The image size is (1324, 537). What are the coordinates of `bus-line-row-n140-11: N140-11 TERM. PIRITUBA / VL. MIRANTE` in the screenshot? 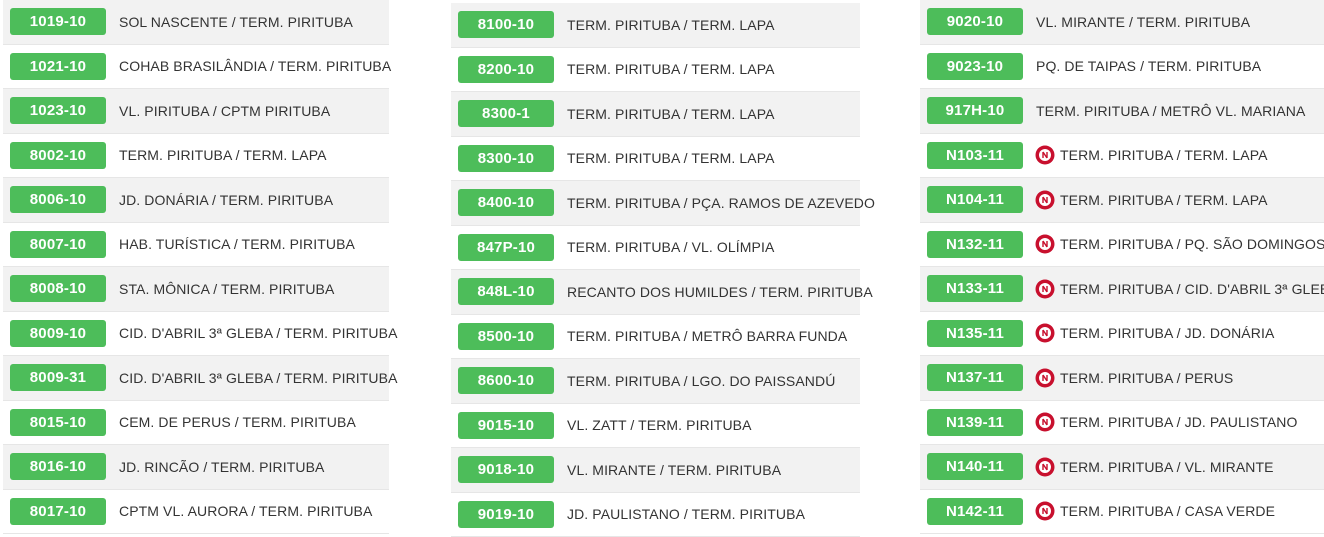 It's located at (1122, 467).